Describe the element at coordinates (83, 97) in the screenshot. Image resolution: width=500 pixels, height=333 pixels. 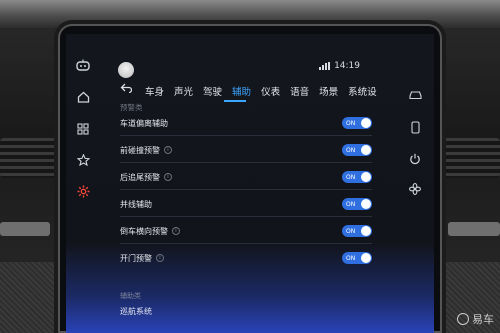
I see `home-icon` at that location.